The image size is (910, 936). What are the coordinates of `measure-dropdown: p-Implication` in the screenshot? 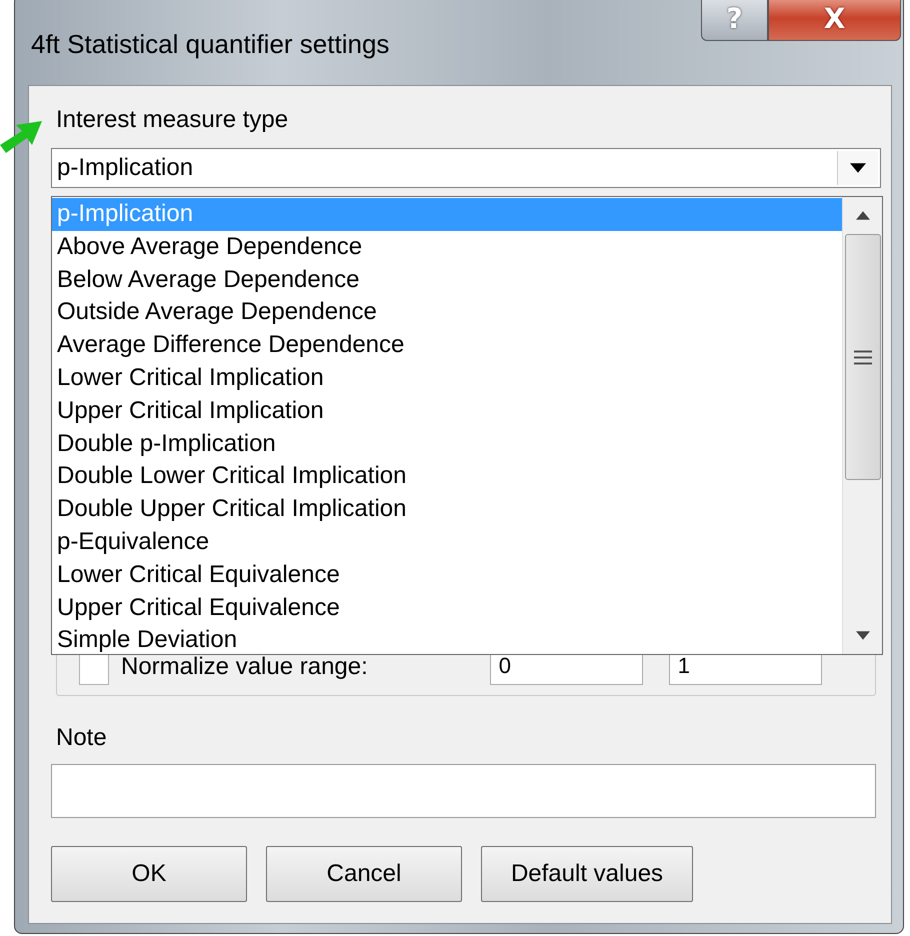 It's located at (466, 168).